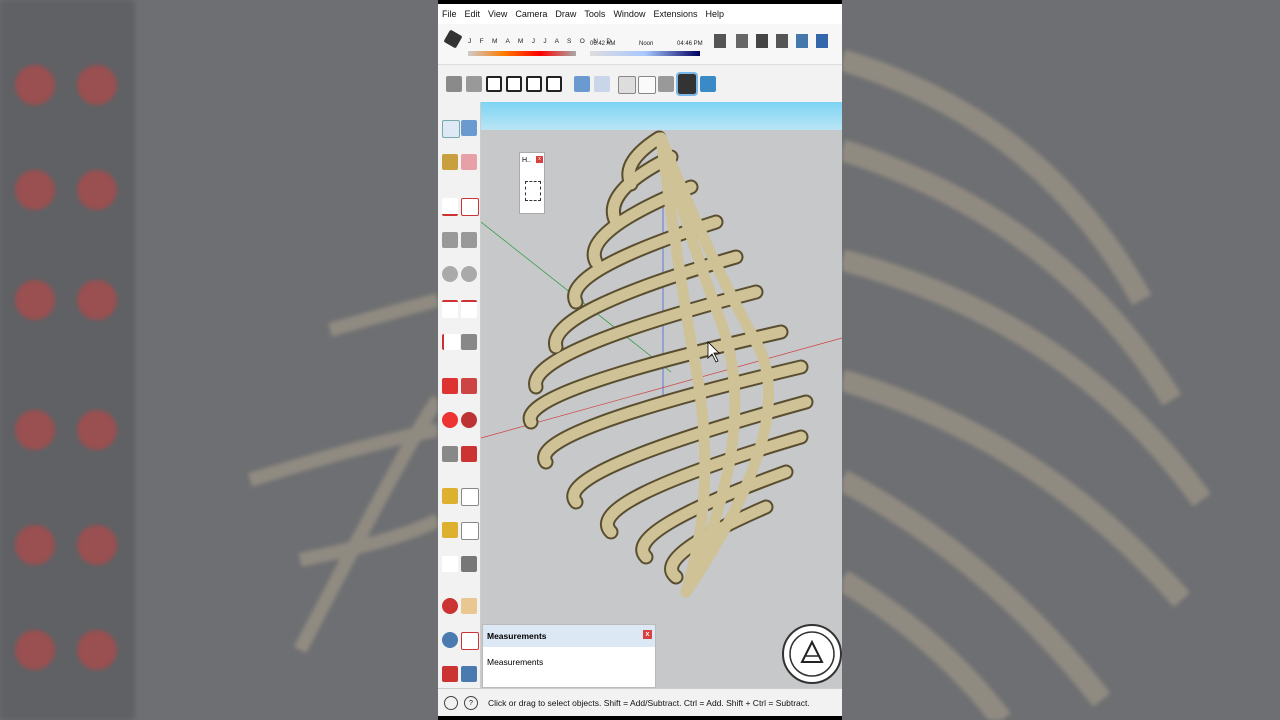 The width and height of the screenshot is (1280, 720). Describe the element at coordinates (522, 53) in the screenshot. I see `date-slider` at that location.